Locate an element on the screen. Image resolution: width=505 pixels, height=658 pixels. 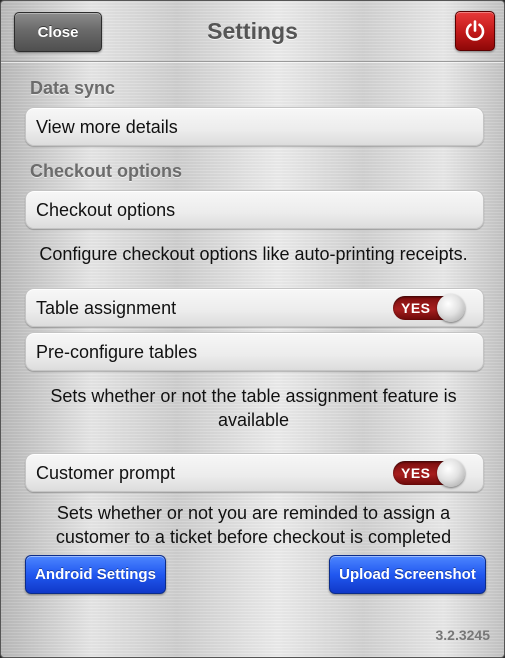
table-assignment-toggle: YES is located at coordinates (429, 308).